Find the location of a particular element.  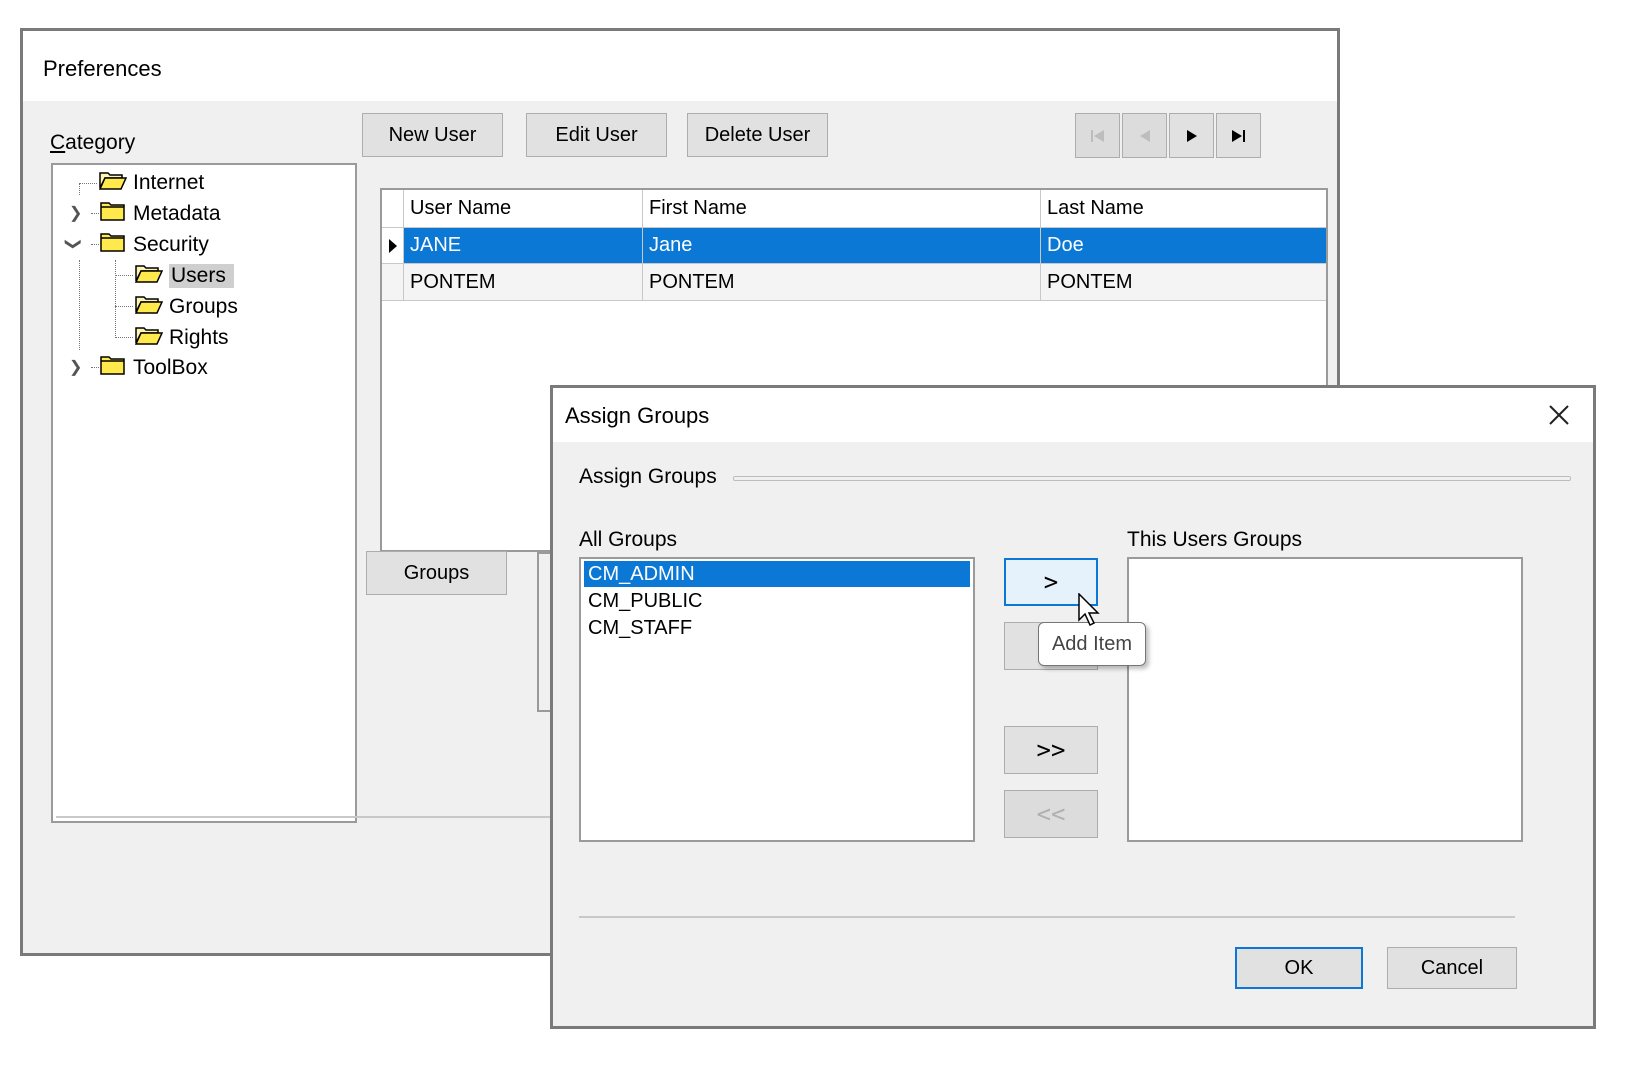

tree-item-label: Security is located at coordinates (171, 244).